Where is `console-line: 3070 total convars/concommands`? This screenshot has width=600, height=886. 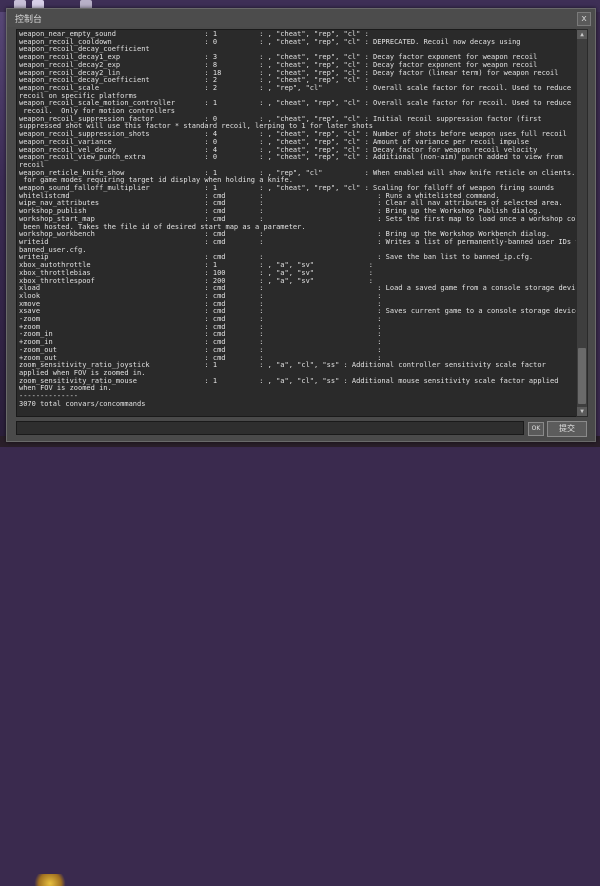
console-line: 3070 total convars/concommands is located at coordinates (82, 403).